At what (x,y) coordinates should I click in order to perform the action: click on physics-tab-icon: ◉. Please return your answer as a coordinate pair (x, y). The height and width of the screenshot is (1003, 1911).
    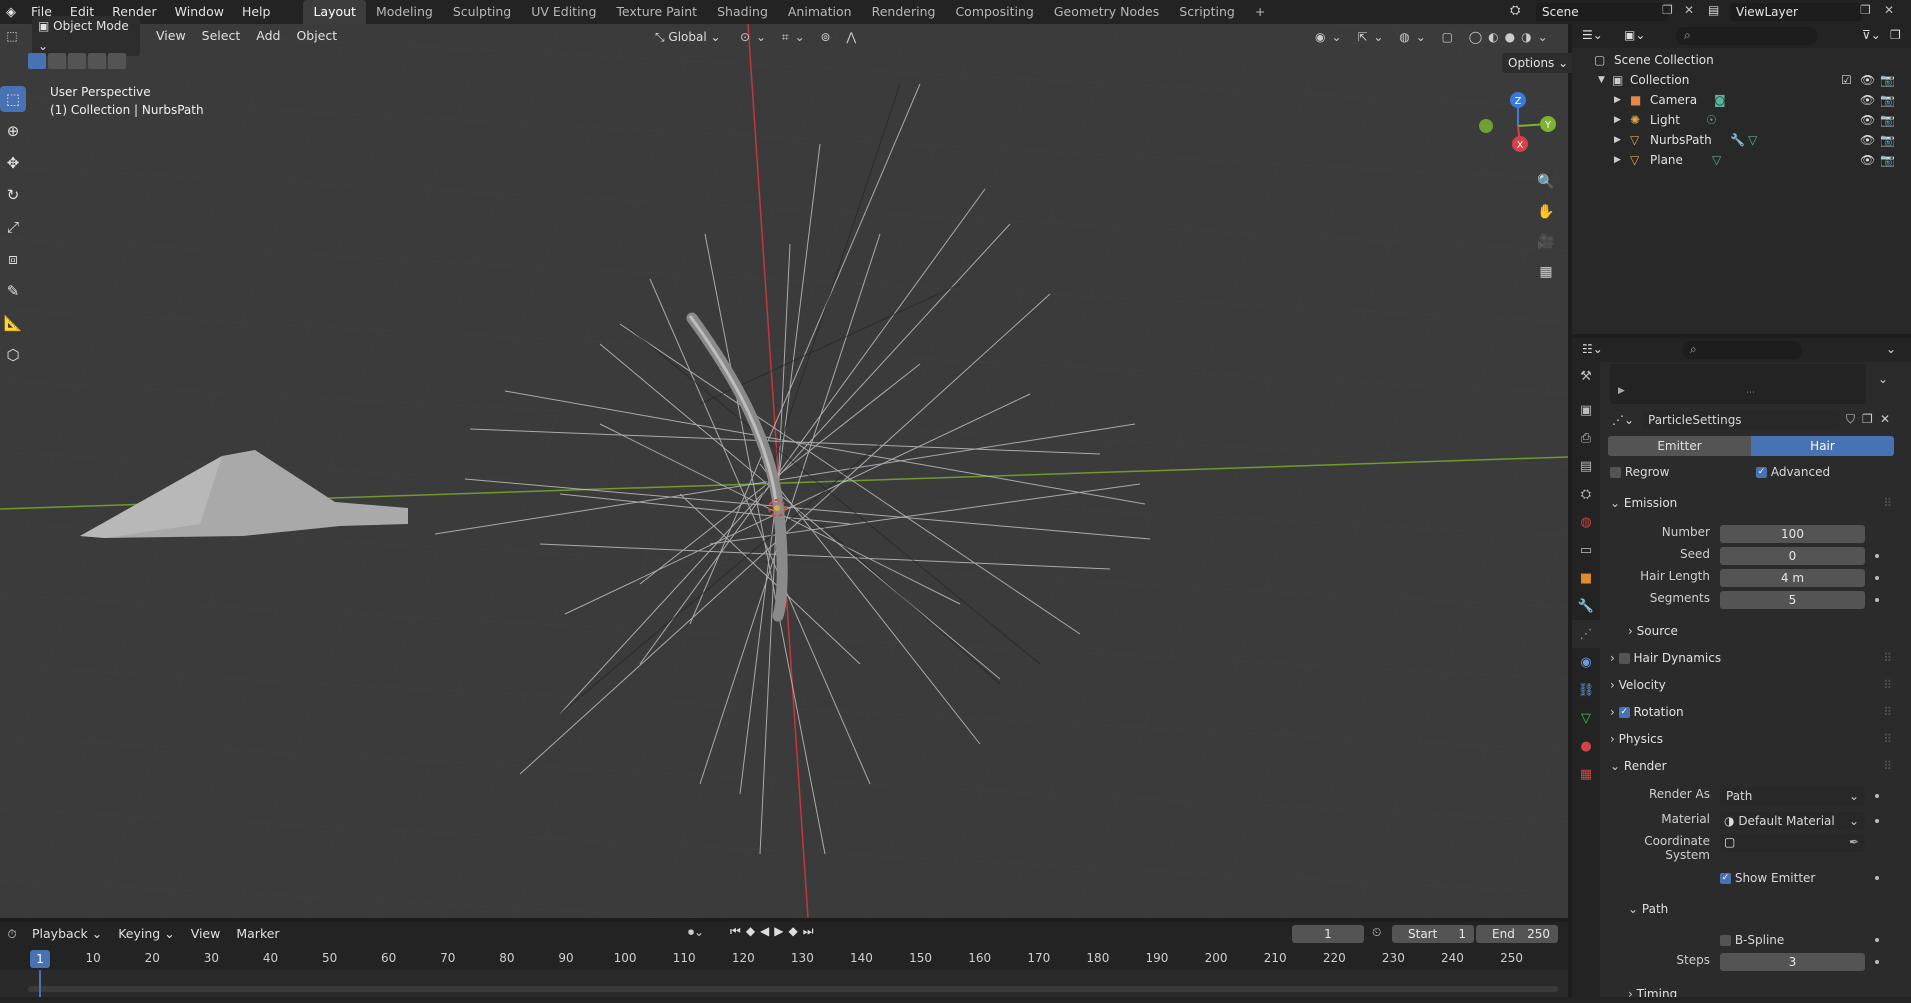
    Looking at the image, I should click on (1586, 662).